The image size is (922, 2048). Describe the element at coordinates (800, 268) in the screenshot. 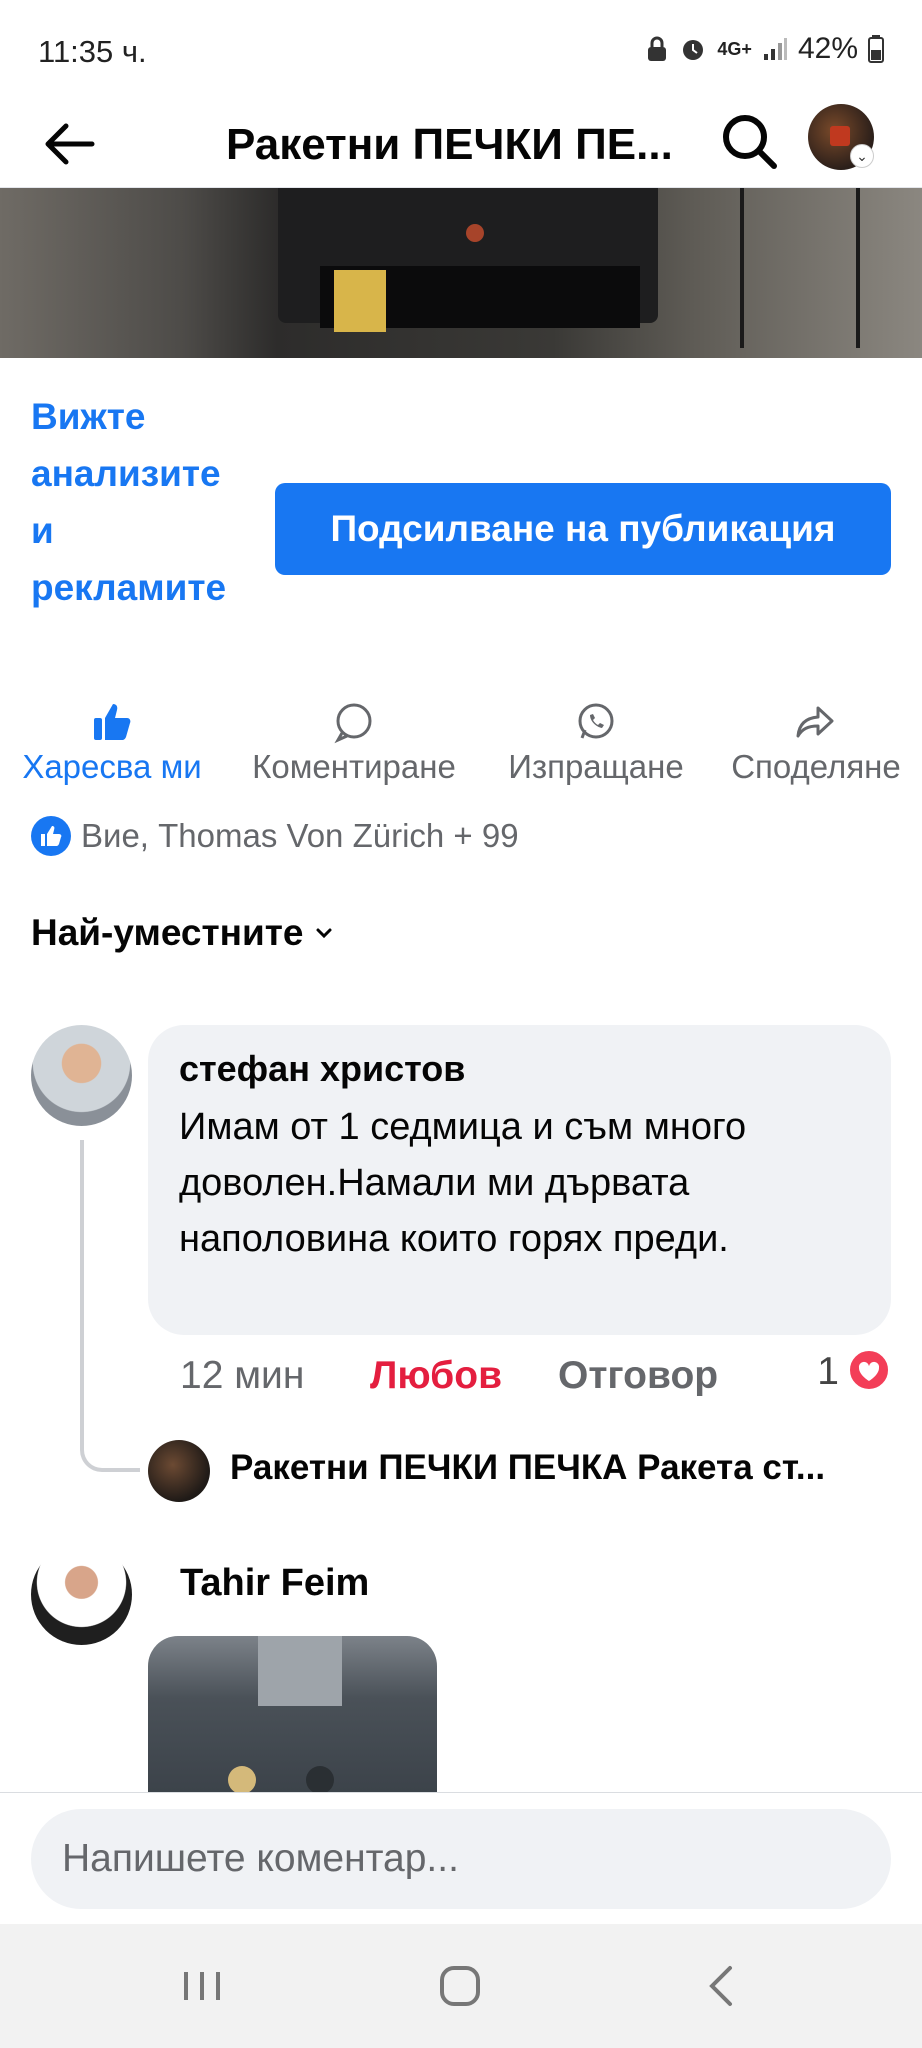

I see `fireplace-rack` at that location.